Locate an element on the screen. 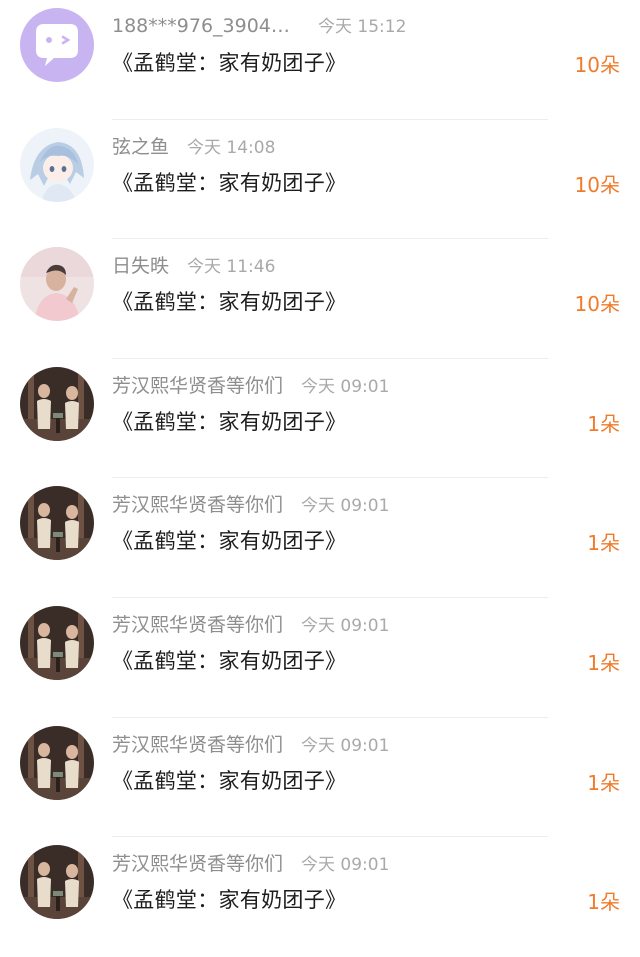  item-meta: 弦之鱼 今天 14:08 is located at coordinates (193, 146).